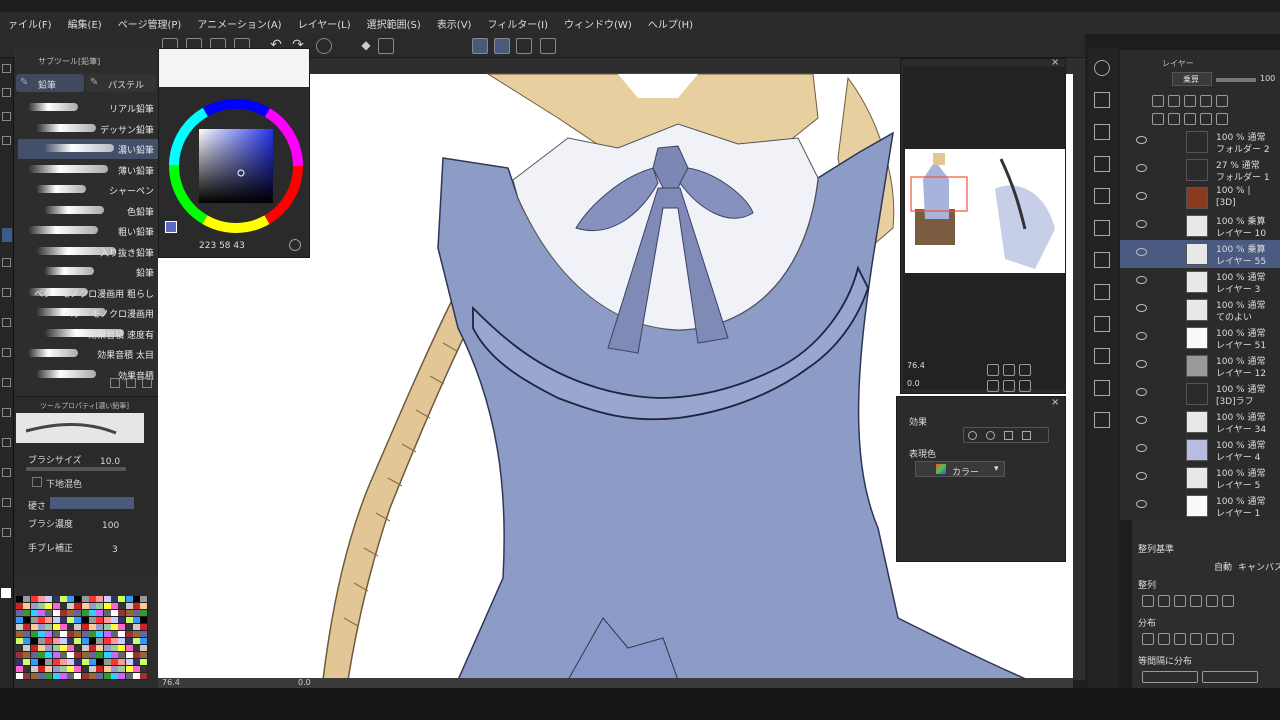 The image size is (1280, 720). I want to click on menu-item: 編集(E), so click(85, 23).